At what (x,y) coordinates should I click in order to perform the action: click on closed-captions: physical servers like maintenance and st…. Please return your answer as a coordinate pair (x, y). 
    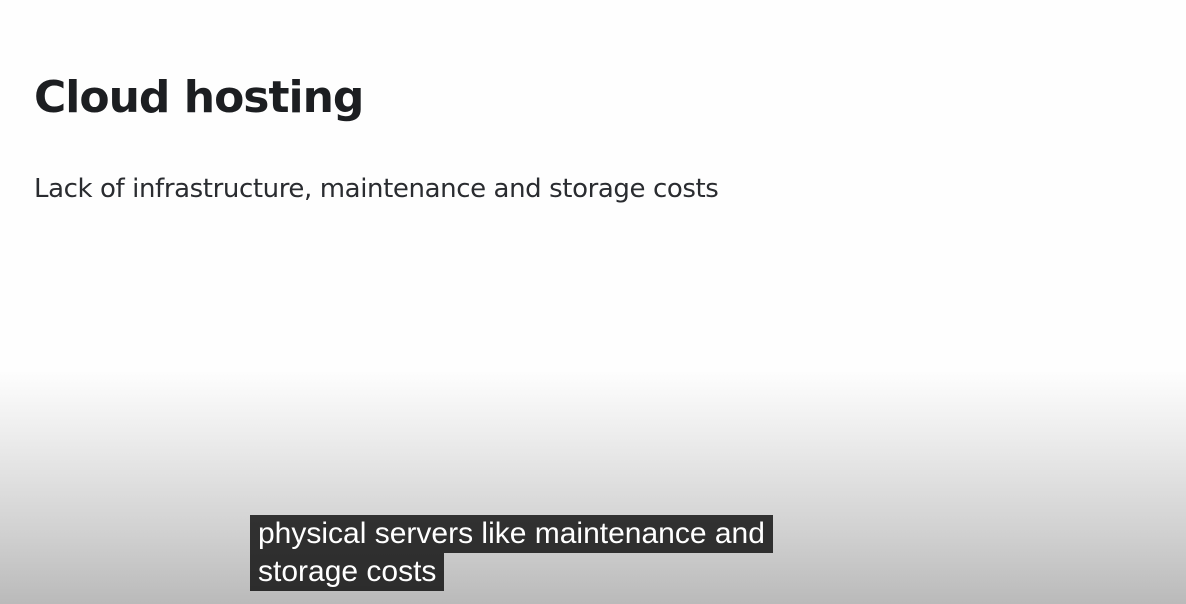
    Looking at the image, I should click on (511, 553).